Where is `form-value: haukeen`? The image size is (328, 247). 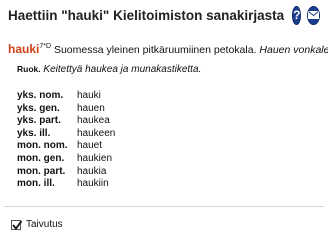 form-value: haukeen is located at coordinates (96, 133).